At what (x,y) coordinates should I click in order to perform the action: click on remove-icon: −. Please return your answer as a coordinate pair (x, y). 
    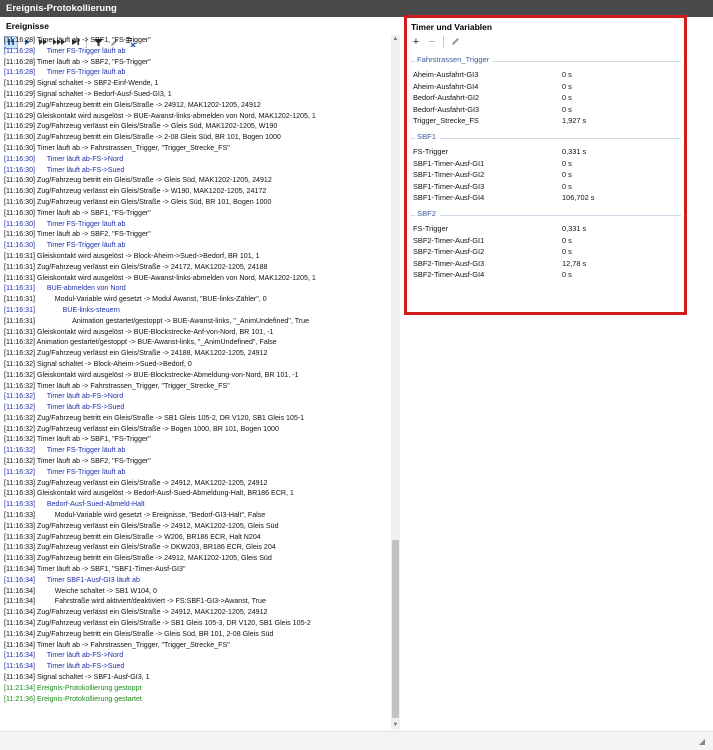
    Looking at the image, I should click on (432, 41).